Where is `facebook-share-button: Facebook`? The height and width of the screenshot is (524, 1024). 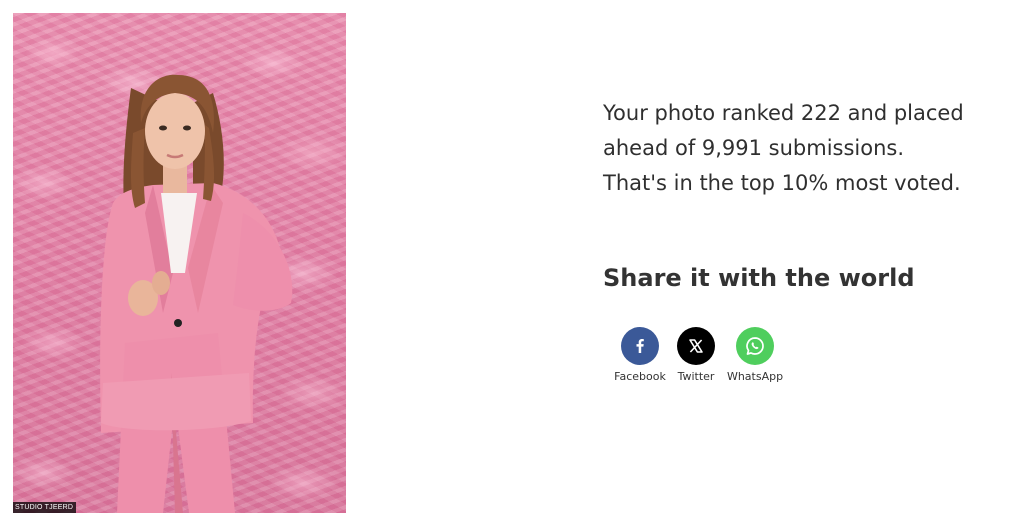
facebook-share-button: Facebook is located at coordinates (640, 355).